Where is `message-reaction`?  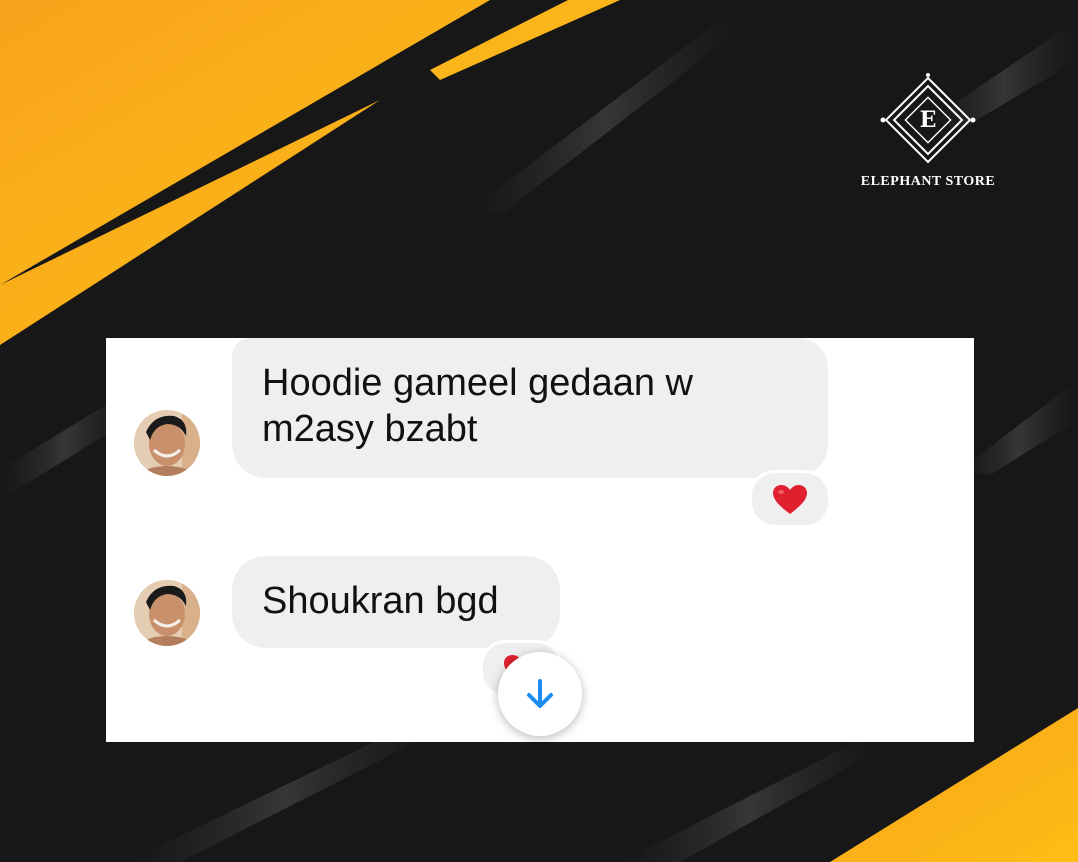
message-reaction is located at coordinates (790, 499).